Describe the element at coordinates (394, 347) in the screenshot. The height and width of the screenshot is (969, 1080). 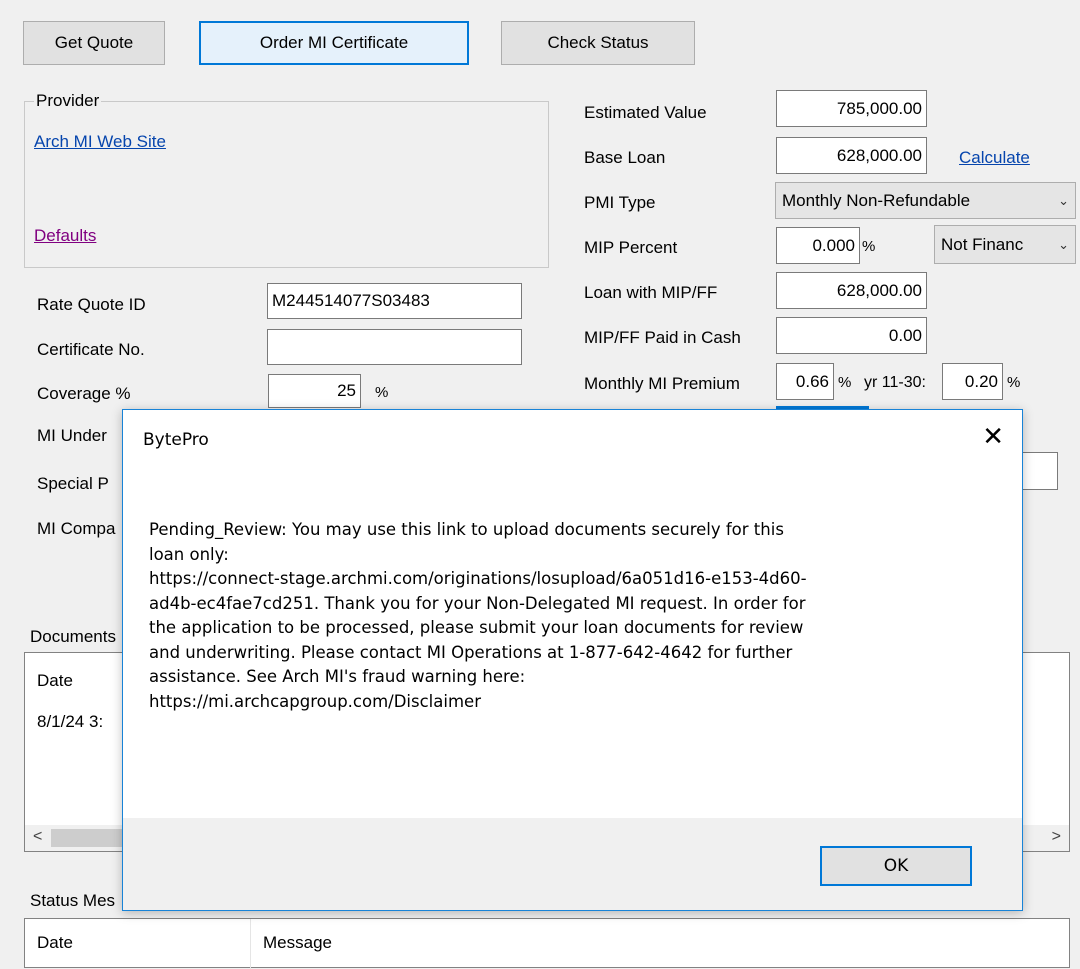
I see `certificate-no-input` at that location.